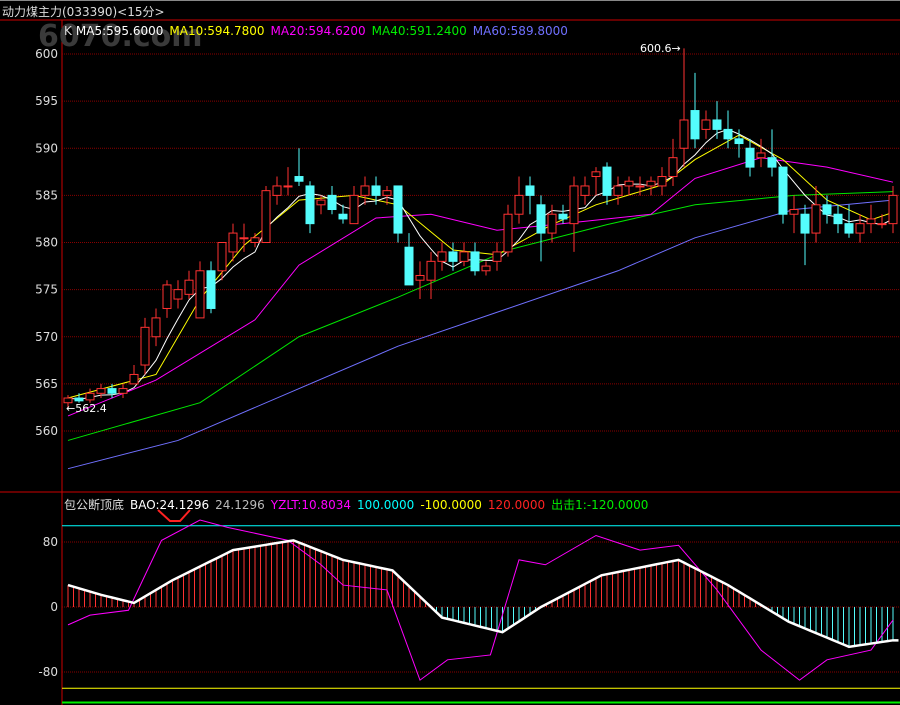  I want to click on y-tick-label: 590, so click(46, 148).